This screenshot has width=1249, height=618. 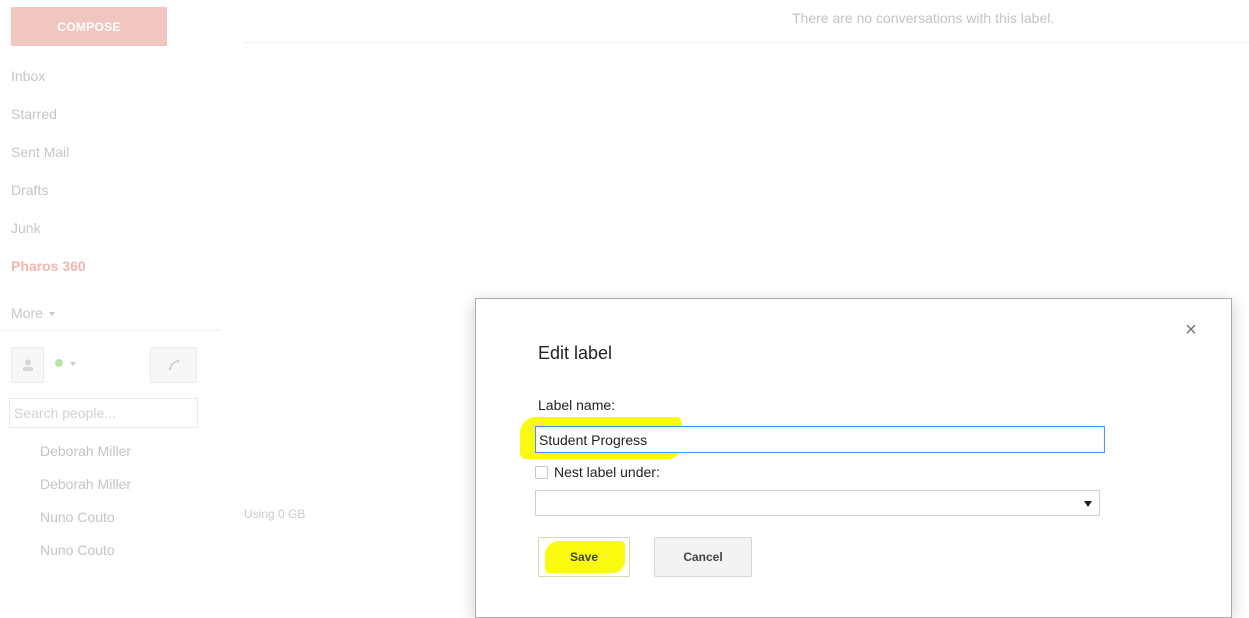 What do you see at coordinates (65, 363) in the screenshot?
I see `chat-status-menu` at bounding box center [65, 363].